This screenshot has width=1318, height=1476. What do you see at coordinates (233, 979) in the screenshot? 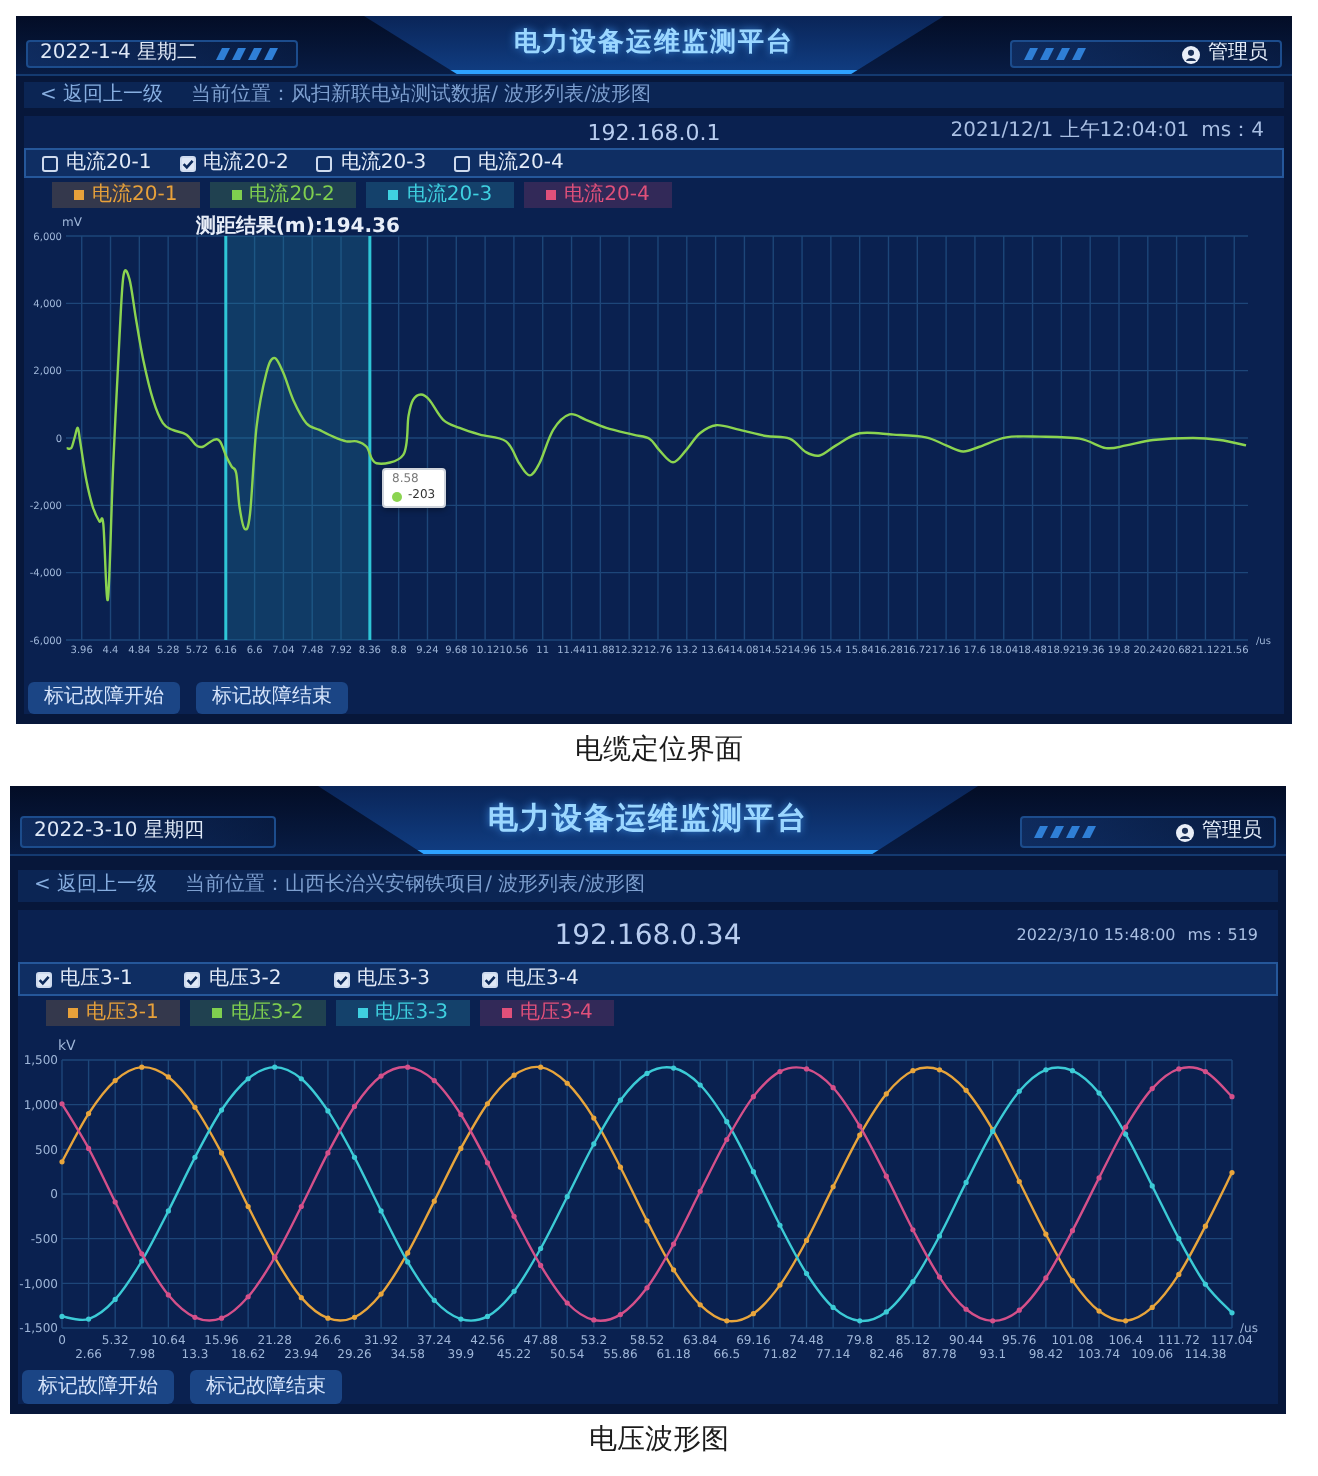
I see `channel-checkbox: 电压3-2` at bounding box center [233, 979].